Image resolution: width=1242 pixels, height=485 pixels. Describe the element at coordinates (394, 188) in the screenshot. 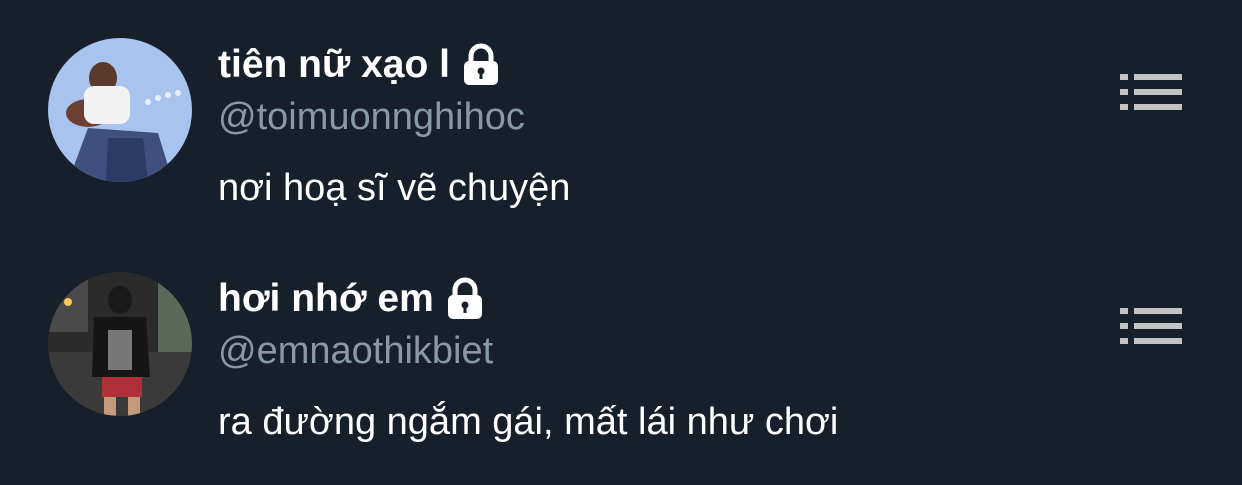

I see `user-bio: nơi hoạ sĩ vẽ chuyện` at that location.